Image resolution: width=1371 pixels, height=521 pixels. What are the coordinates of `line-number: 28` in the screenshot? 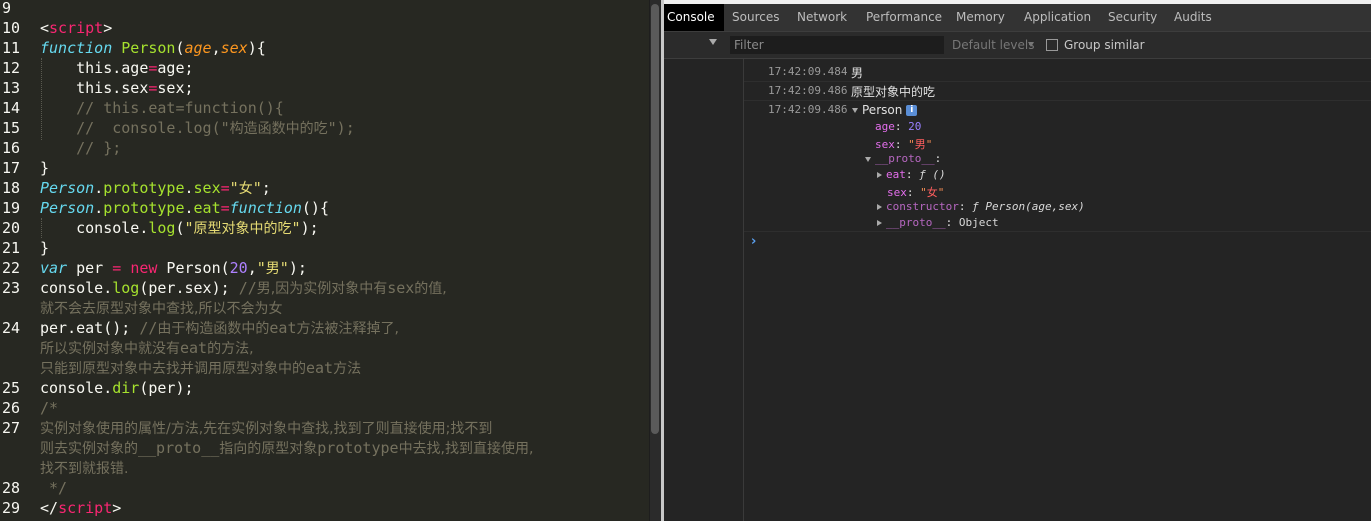 It's located at (11, 488).